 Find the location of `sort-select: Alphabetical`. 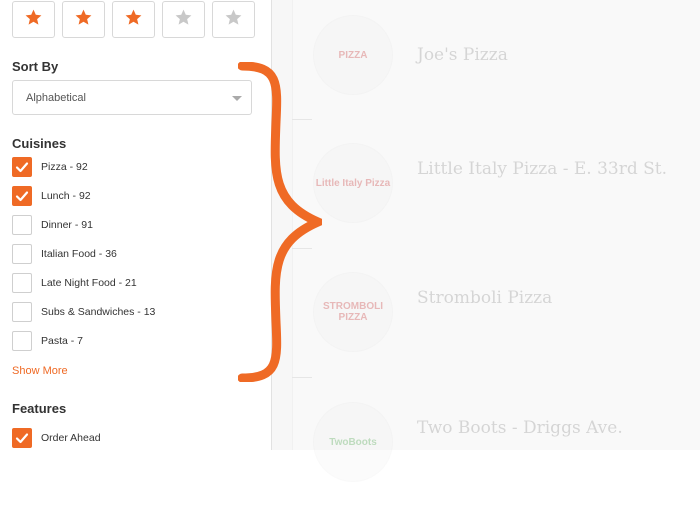

sort-select: Alphabetical is located at coordinates (132, 97).